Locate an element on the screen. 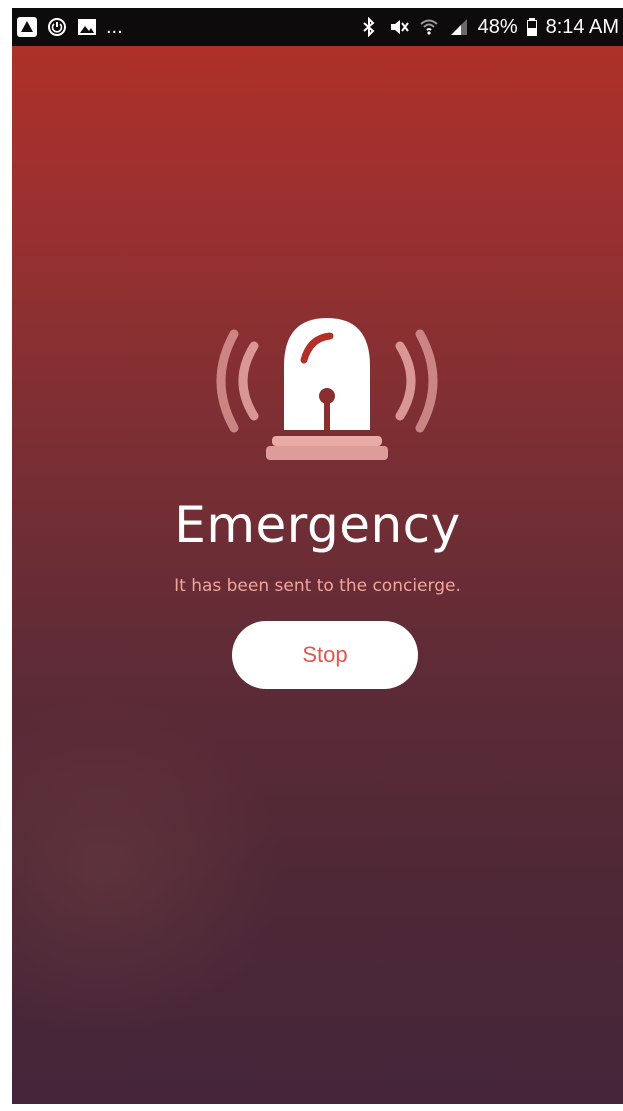  stop-button: Stop is located at coordinates (325, 655).